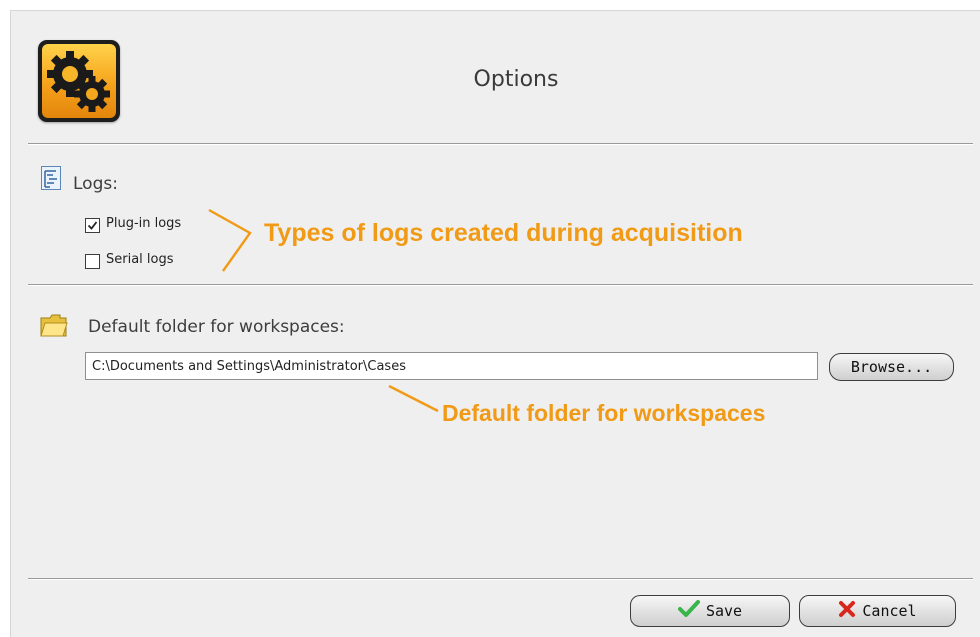 The width and height of the screenshot is (980, 637). I want to click on log-document-icon, so click(51, 180).